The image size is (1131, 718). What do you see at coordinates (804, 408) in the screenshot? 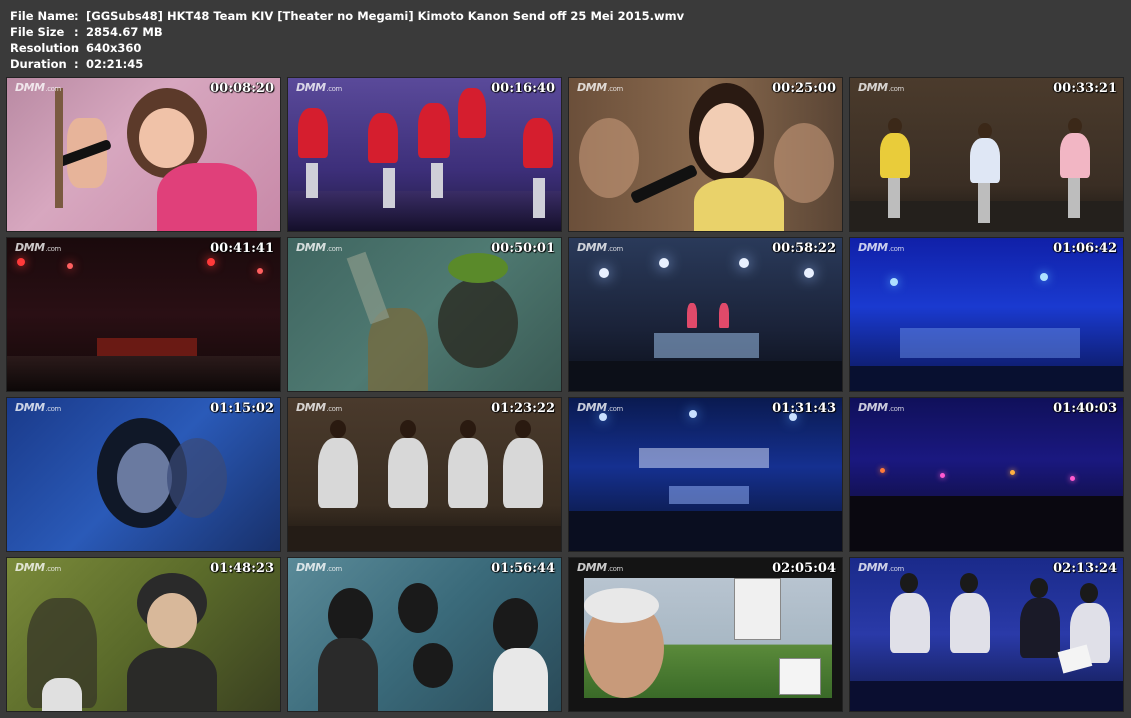
I see `timestamp: 01:31:43` at bounding box center [804, 408].